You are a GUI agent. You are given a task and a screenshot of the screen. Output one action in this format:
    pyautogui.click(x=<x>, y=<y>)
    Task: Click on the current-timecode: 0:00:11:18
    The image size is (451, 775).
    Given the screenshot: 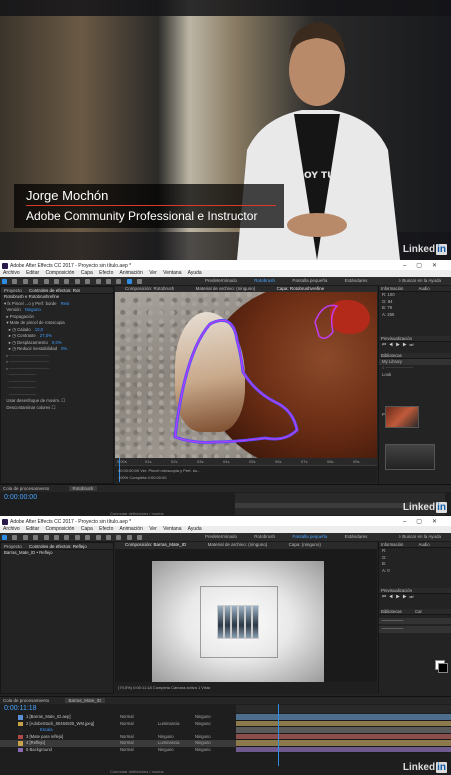 What is the action you would take?
    pyautogui.click(x=20, y=708)
    